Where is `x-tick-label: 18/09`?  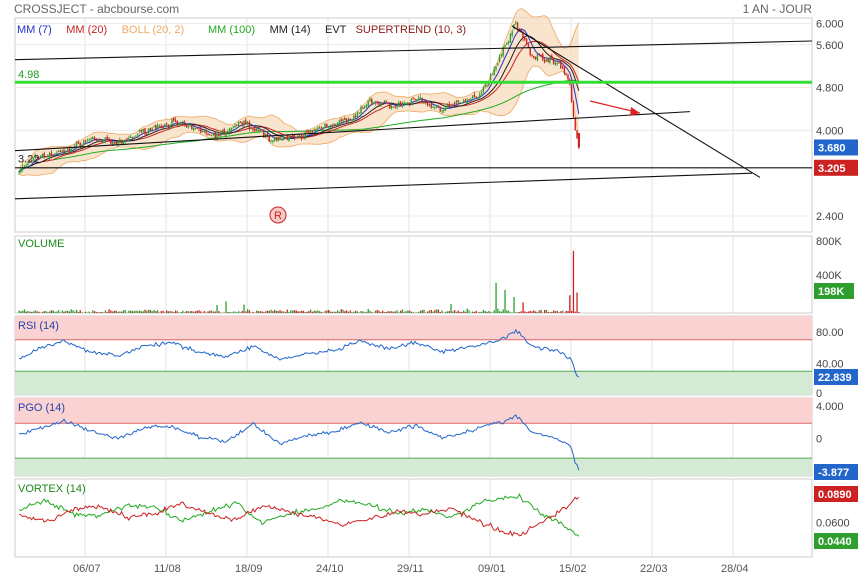 x-tick-label: 18/09 is located at coordinates (249, 569).